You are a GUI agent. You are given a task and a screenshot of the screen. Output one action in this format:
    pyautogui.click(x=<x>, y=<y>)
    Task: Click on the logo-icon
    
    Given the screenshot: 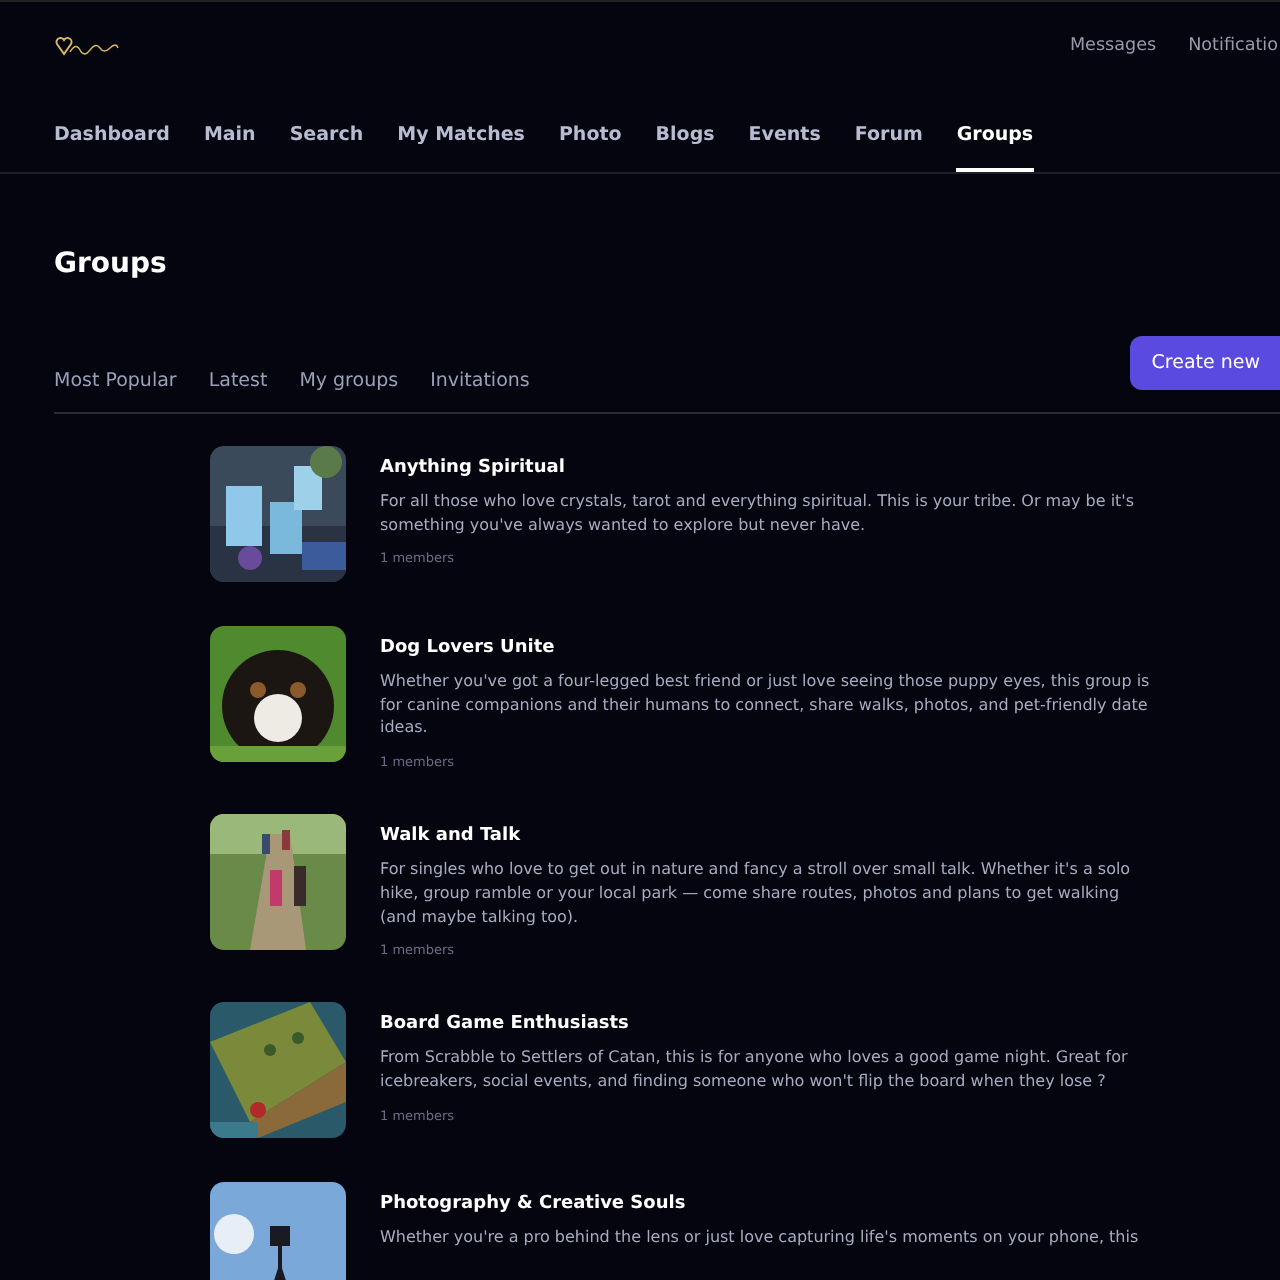 What is the action you would take?
    pyautogui.click(x=88, y=45)
    